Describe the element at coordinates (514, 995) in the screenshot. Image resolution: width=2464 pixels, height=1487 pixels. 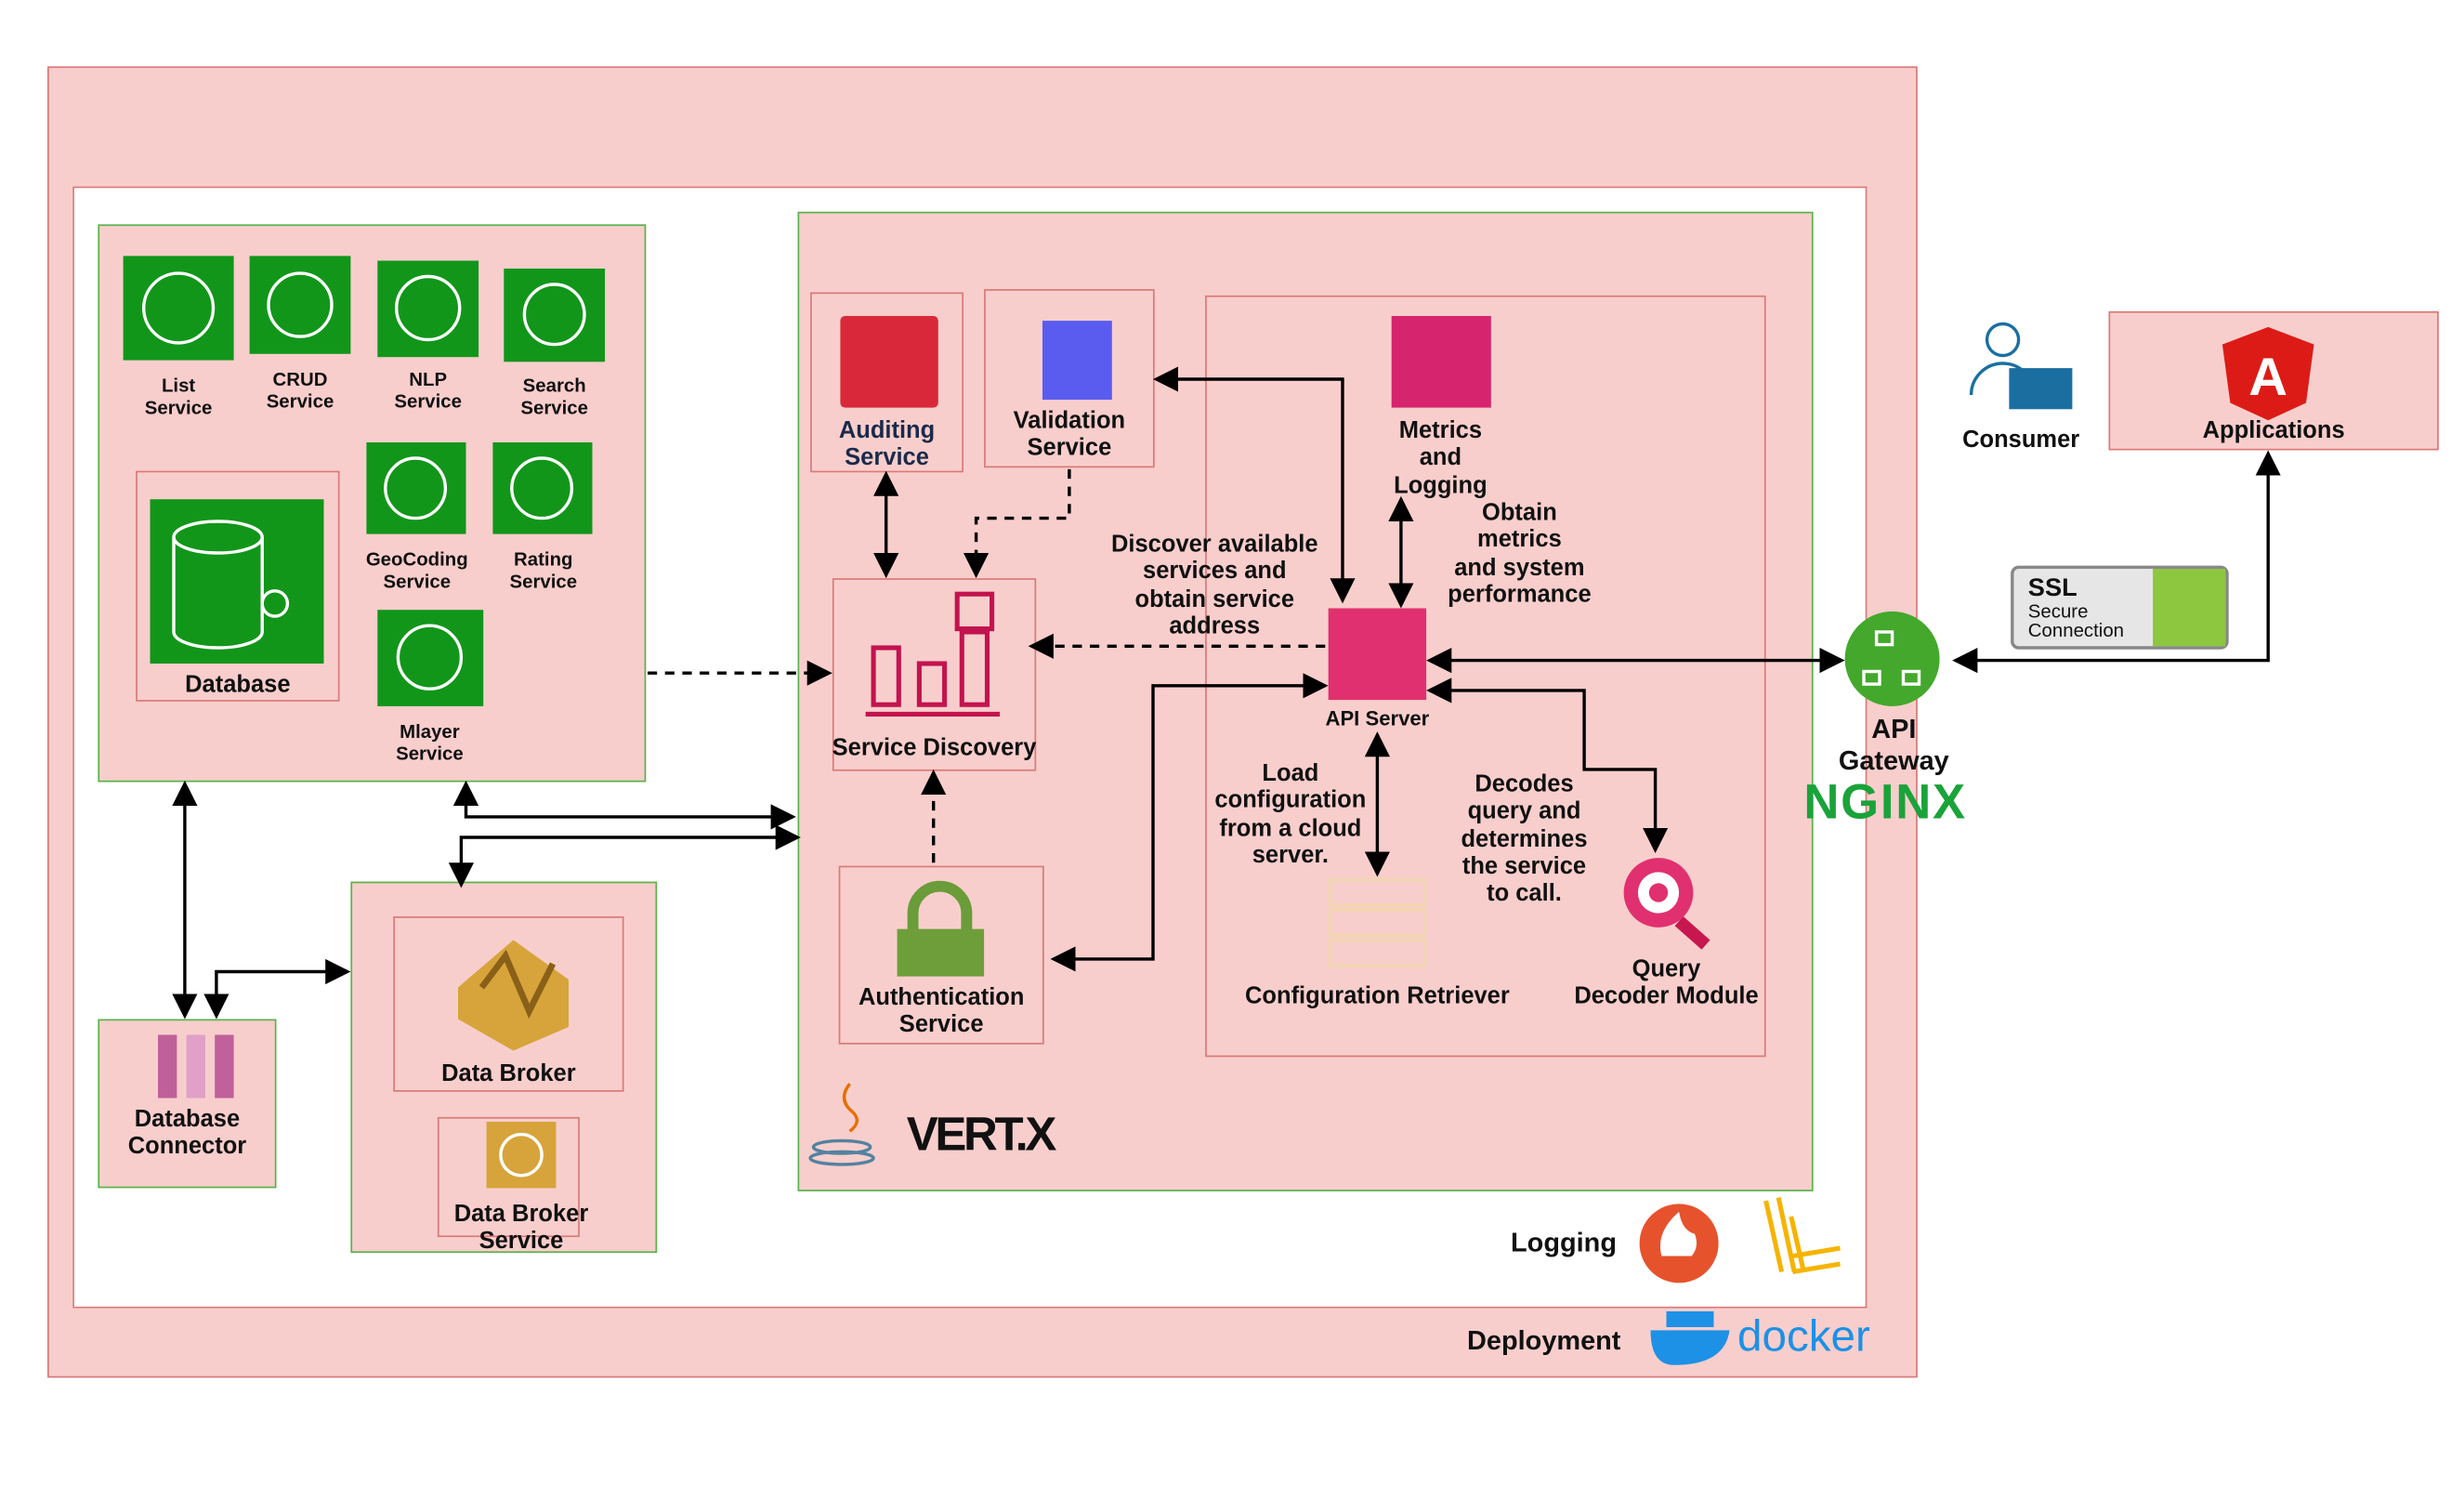
I see `data-broker-icon` at that location.